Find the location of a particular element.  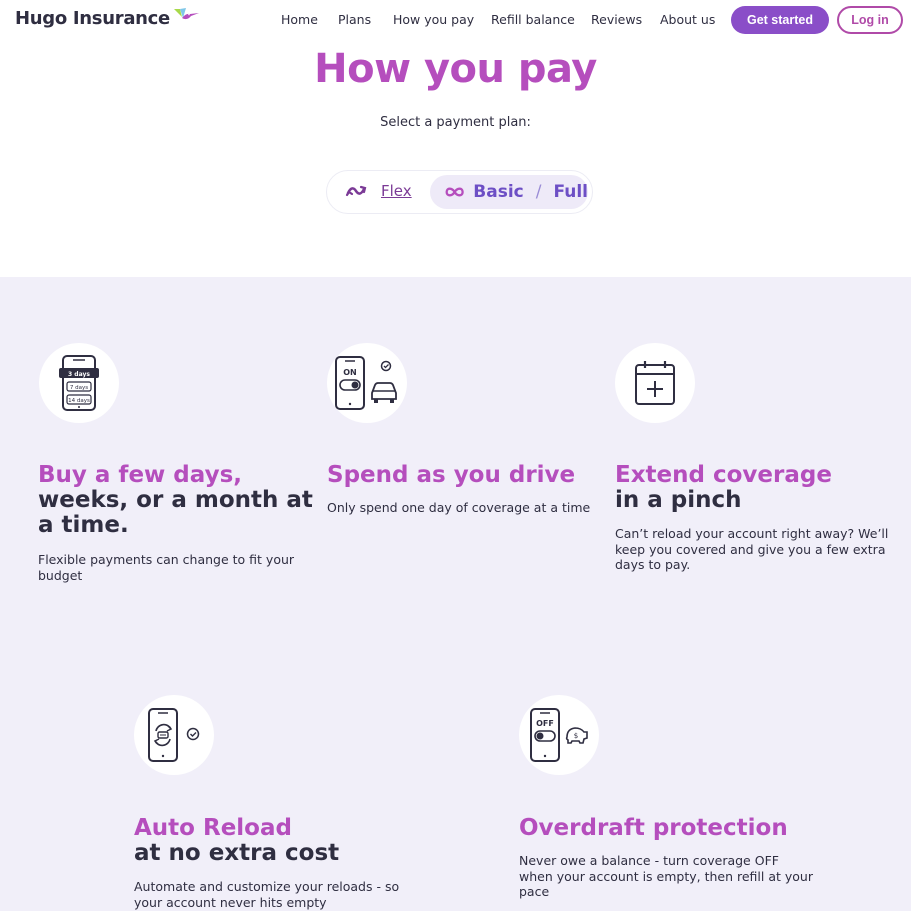

title-accent: Overdraft protection is located at coordinates (653, 828).